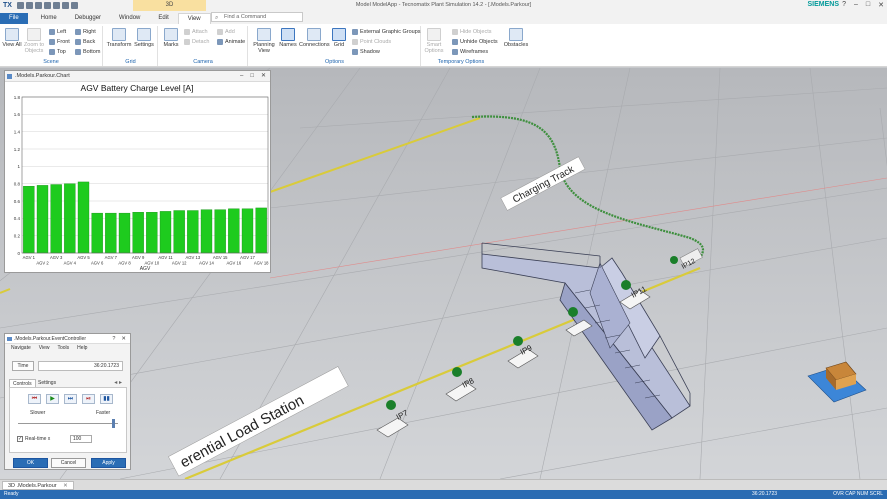  What do you see at coordinates (20, 439) in the screenshot?
I see `checkbox-icon: ✓` at bounding box center [20, 439].